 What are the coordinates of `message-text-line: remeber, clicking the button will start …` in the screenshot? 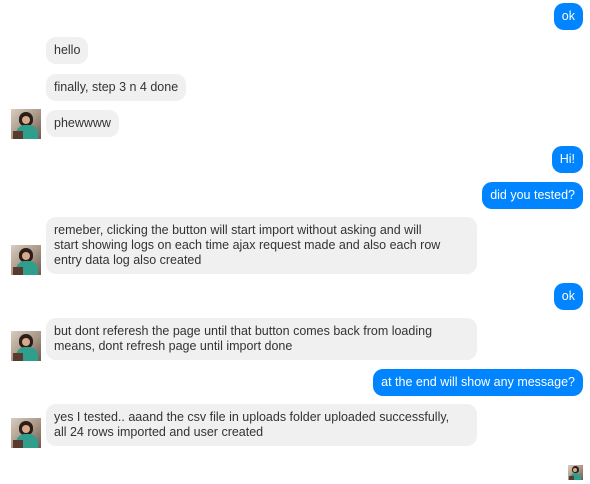 It's located at (238, 230).